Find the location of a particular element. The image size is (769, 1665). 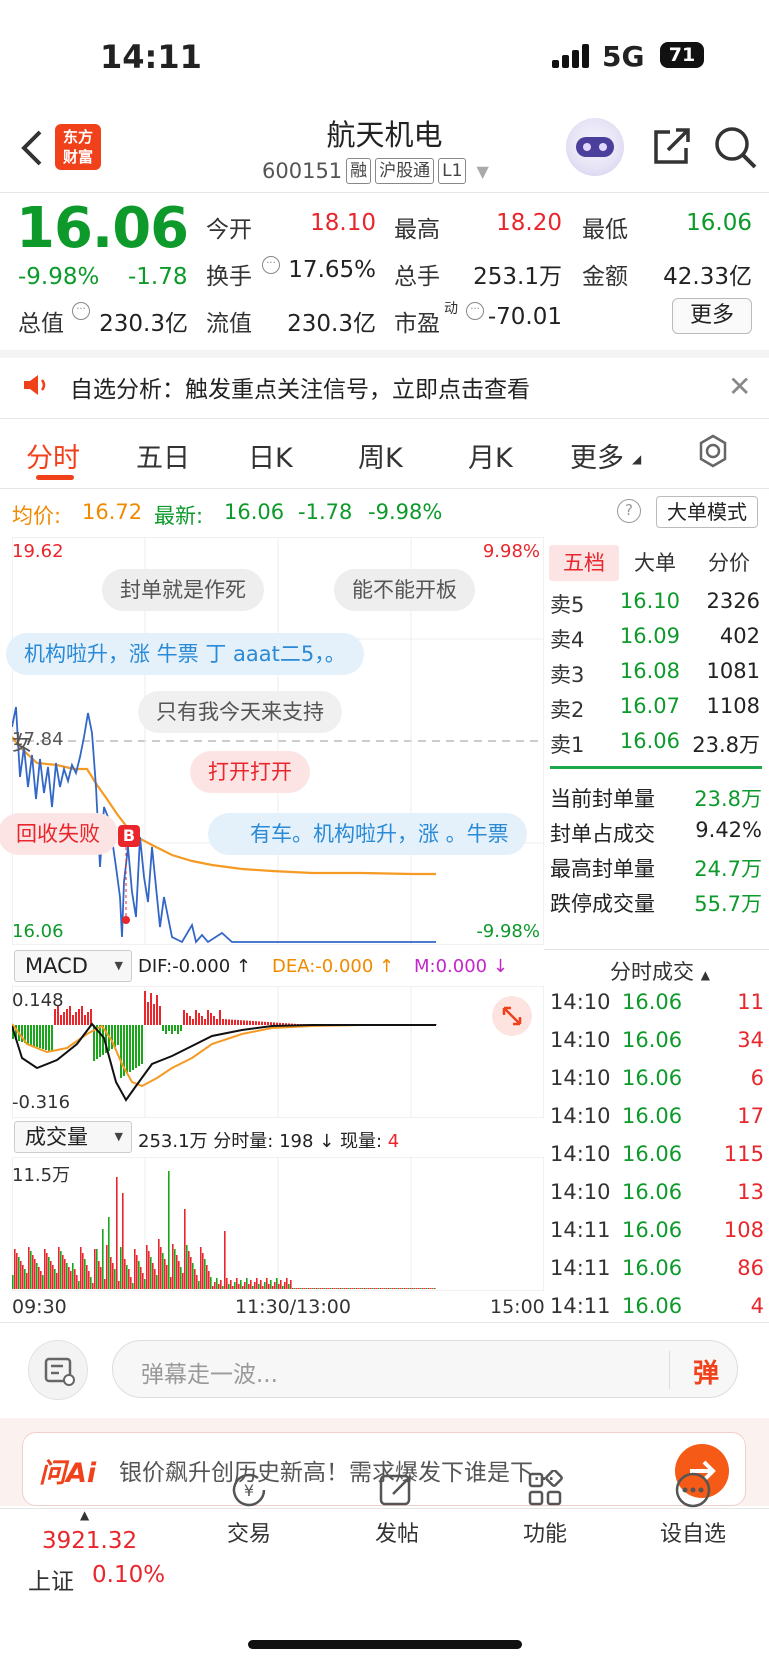

stock-code-row: 600151 融 沪股通 L1 ▼ is located at coordinates (375, 171).